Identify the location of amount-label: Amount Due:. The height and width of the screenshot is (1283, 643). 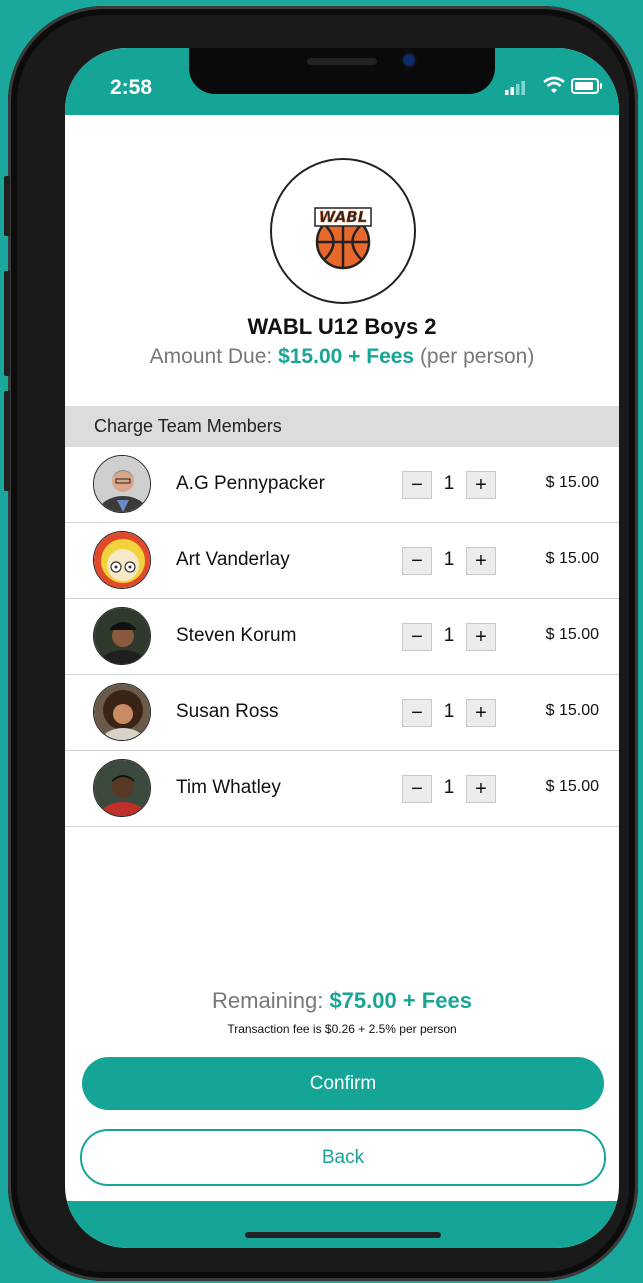
(214, 356).